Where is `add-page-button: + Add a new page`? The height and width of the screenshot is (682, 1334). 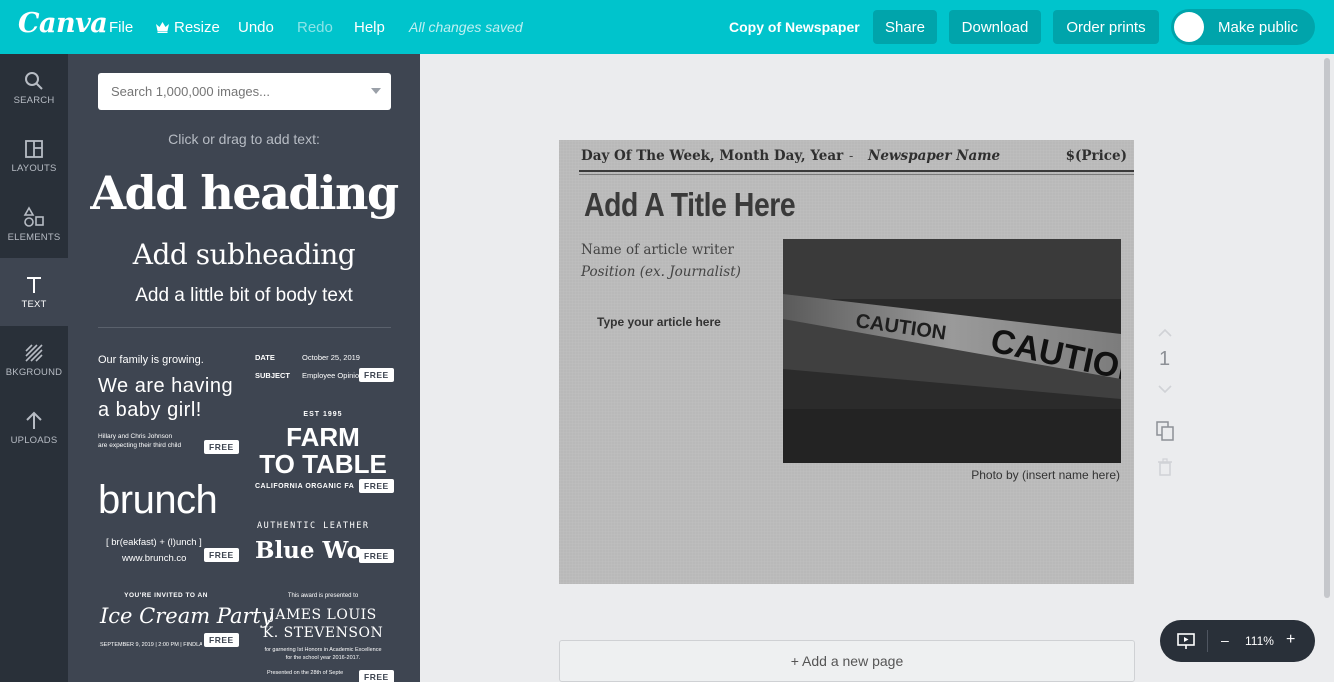
add-page-button: + Add a new page is located at coordinates (847, 661).